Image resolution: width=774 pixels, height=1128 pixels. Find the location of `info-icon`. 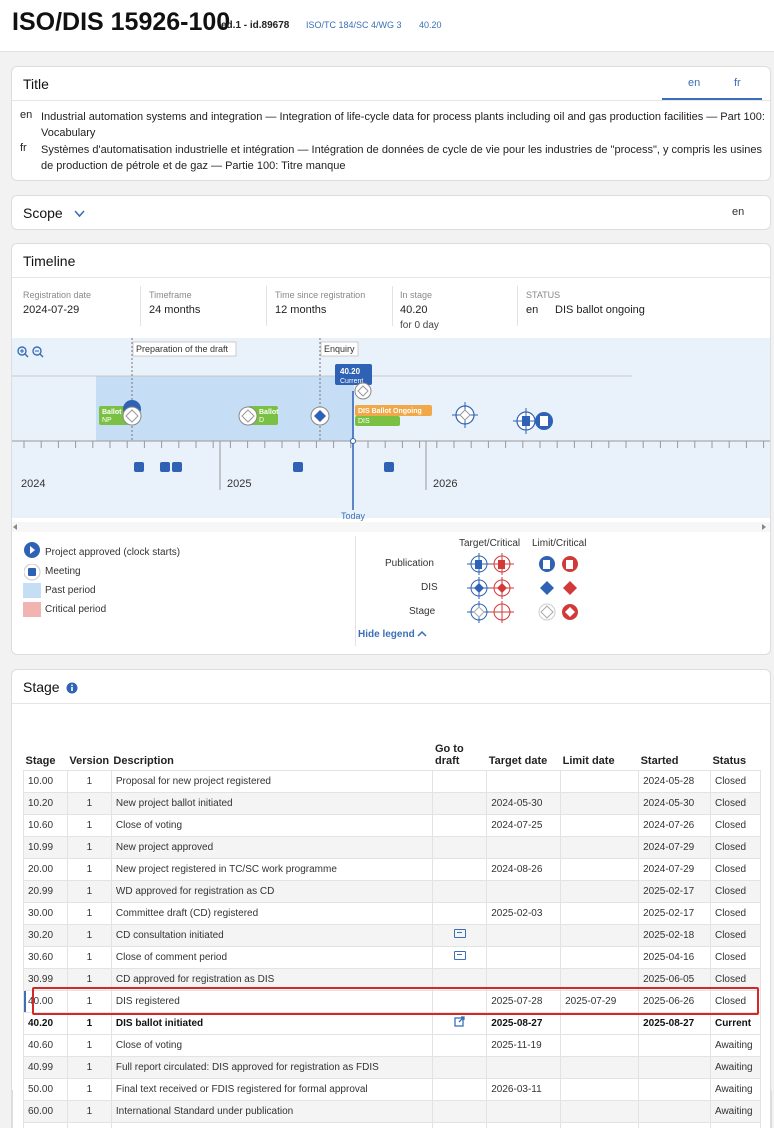

info-icon is located at coordinates (72, 688).